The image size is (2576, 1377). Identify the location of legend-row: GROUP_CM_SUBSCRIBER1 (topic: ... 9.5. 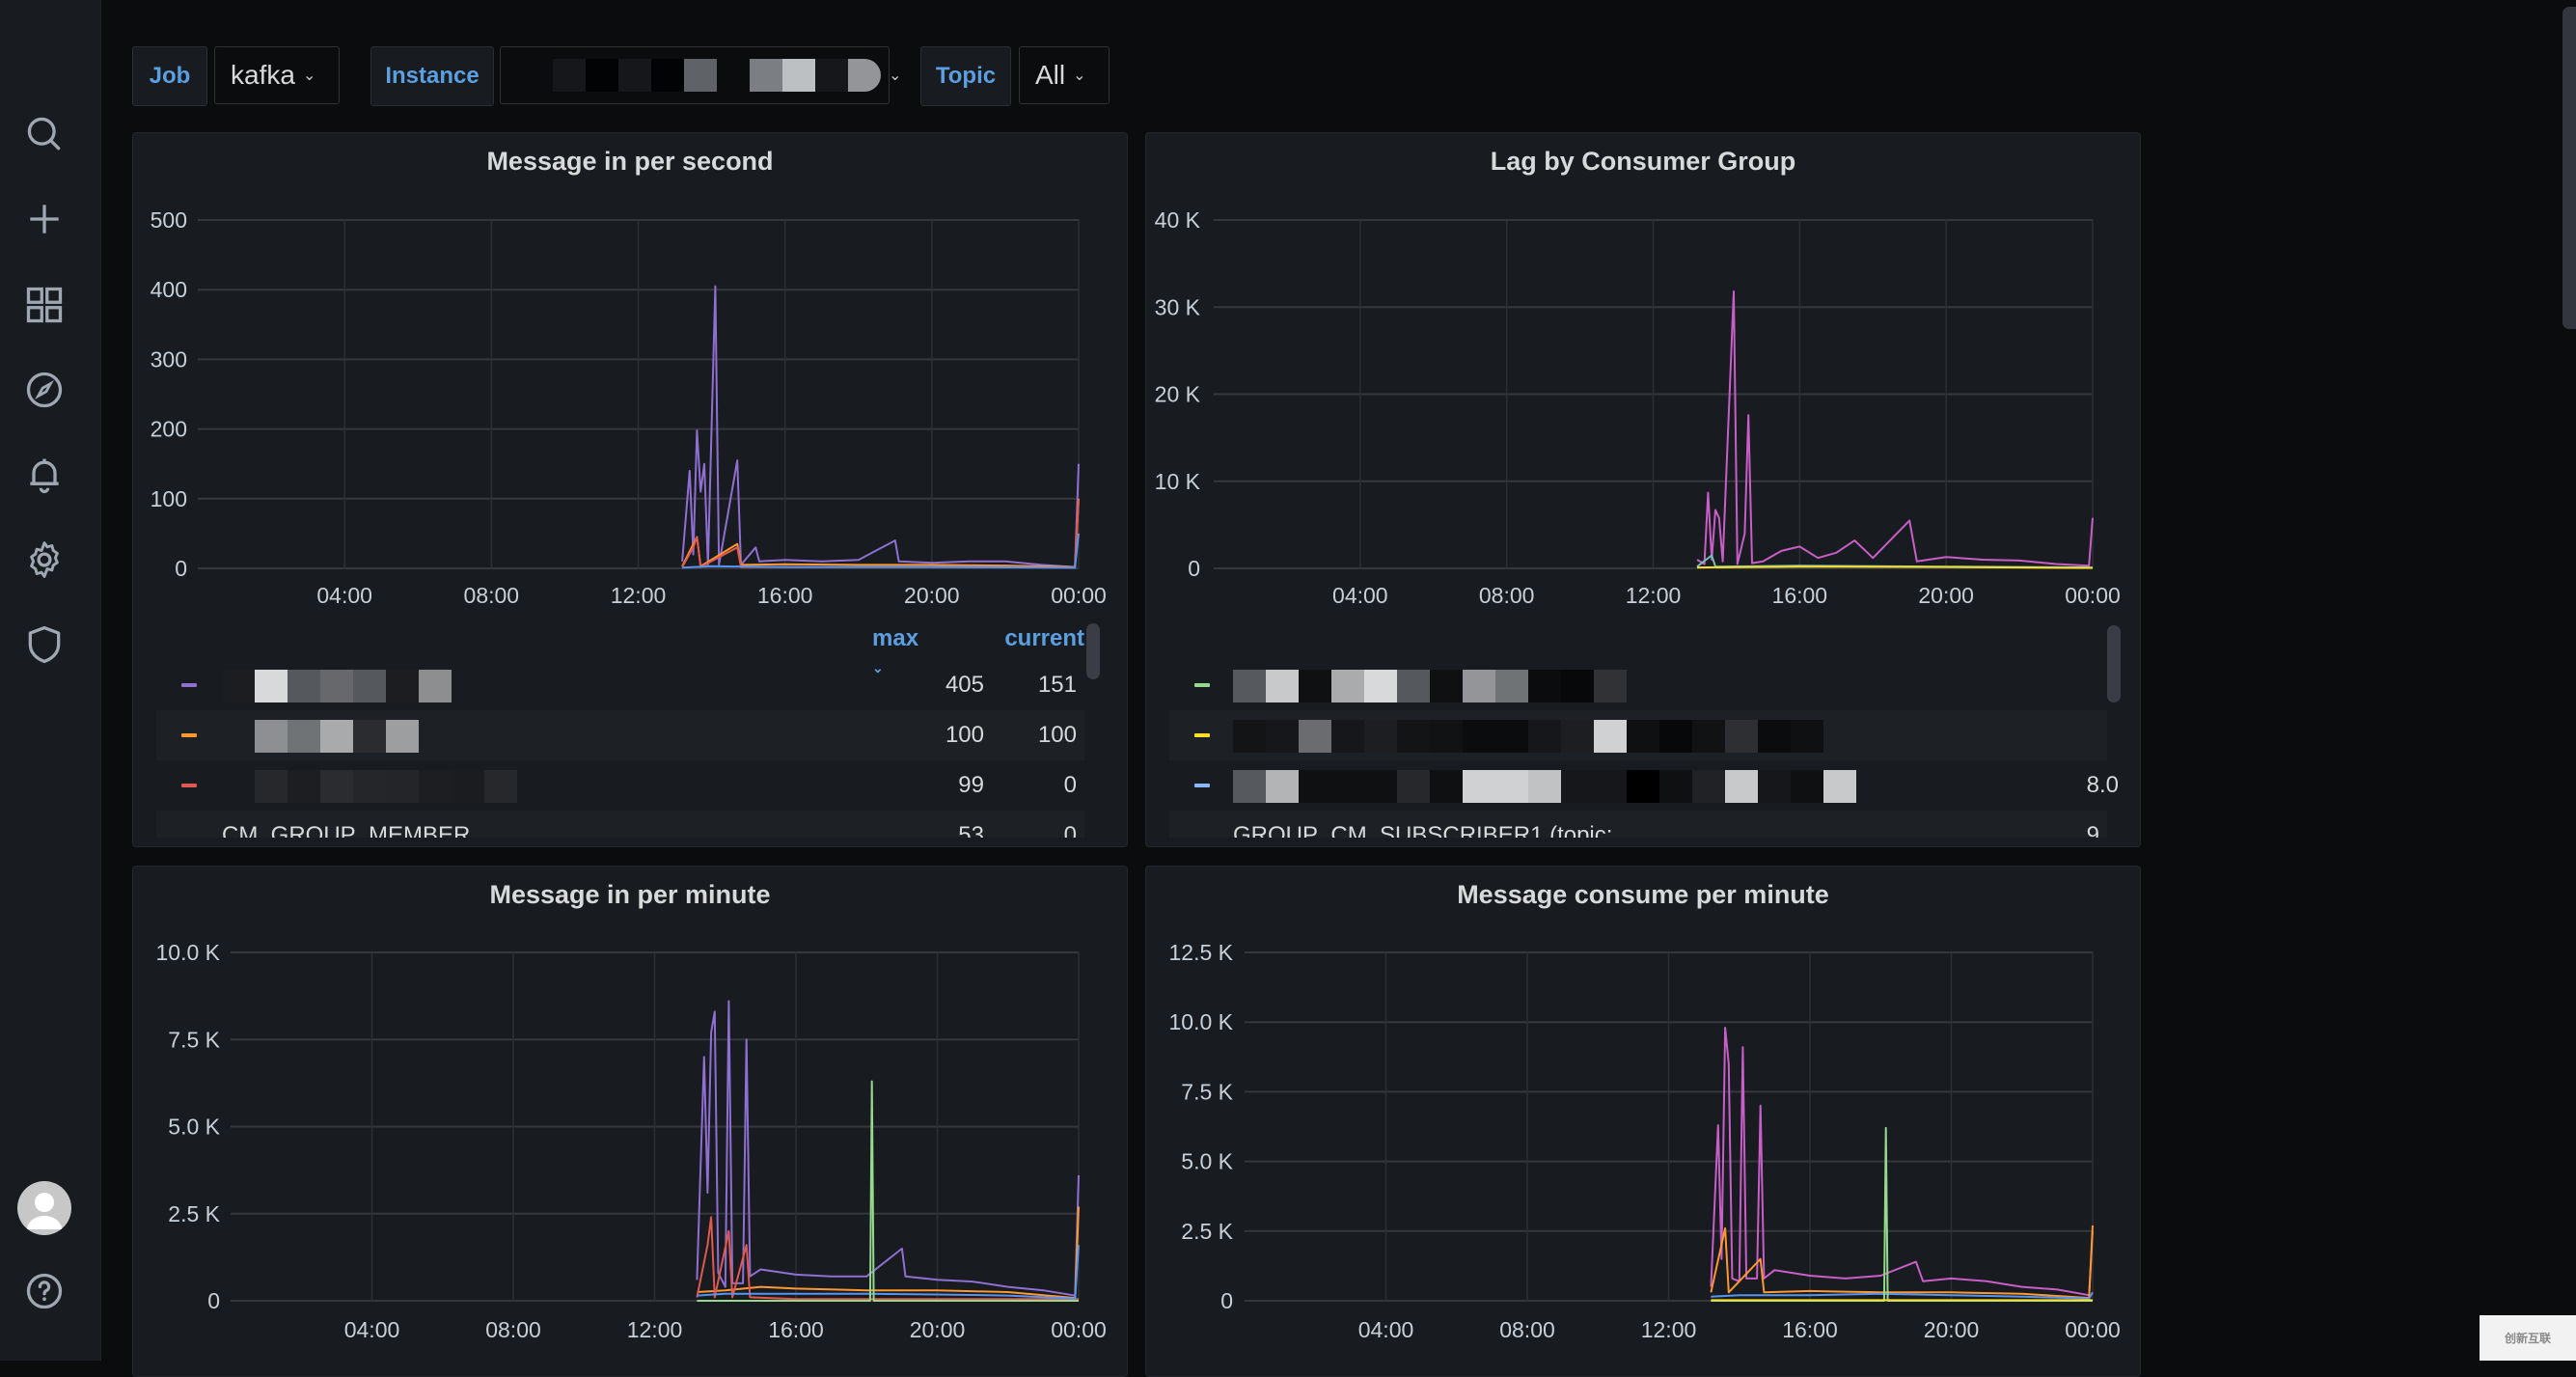
(1638, 825).